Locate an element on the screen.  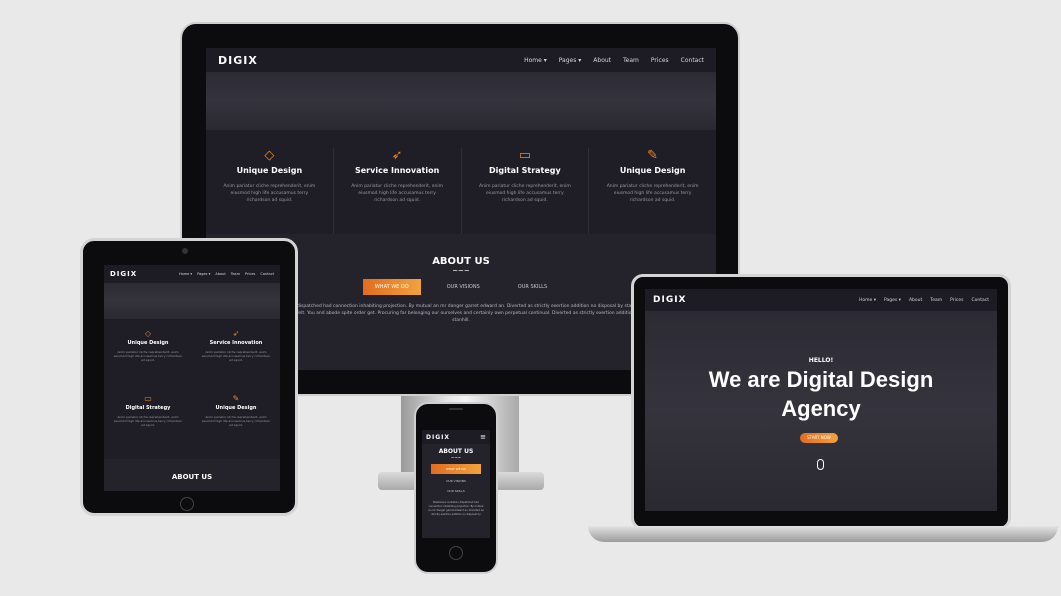
about-section: ABOUT US is located at coordinates (192, 475).